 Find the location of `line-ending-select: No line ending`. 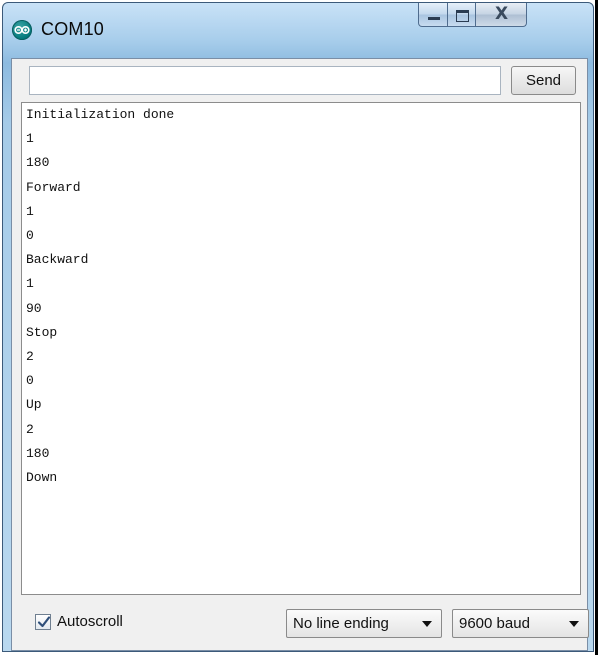

line-ending-select: No line ending is located at coordinates (364, 623).